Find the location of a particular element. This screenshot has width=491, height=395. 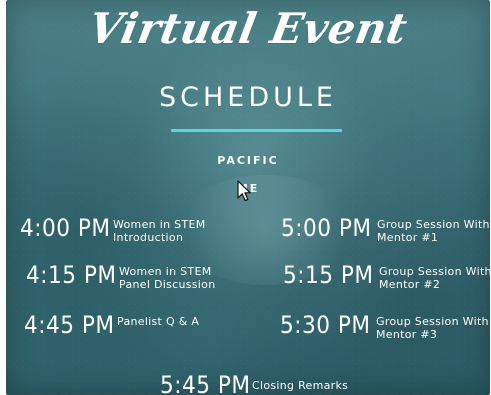

schedule-description: Panelist Q & A is located at coordinates (158, 321).